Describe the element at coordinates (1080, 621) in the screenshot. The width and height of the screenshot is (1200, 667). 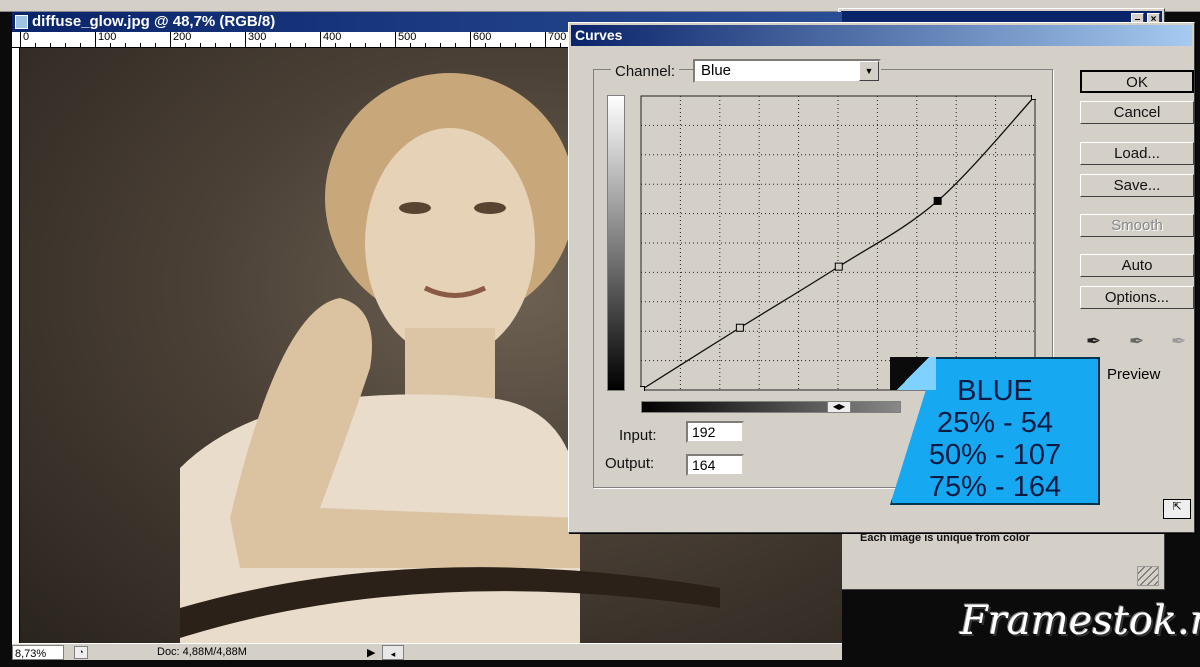
I see `watermark-logo: Framestok.ru` at that location.